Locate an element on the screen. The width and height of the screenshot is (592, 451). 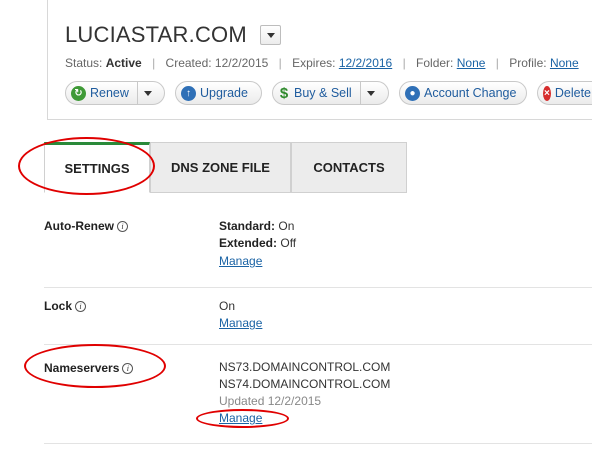
upgrade-button: ↑ Upgrade is located at coordinates (218, 93).